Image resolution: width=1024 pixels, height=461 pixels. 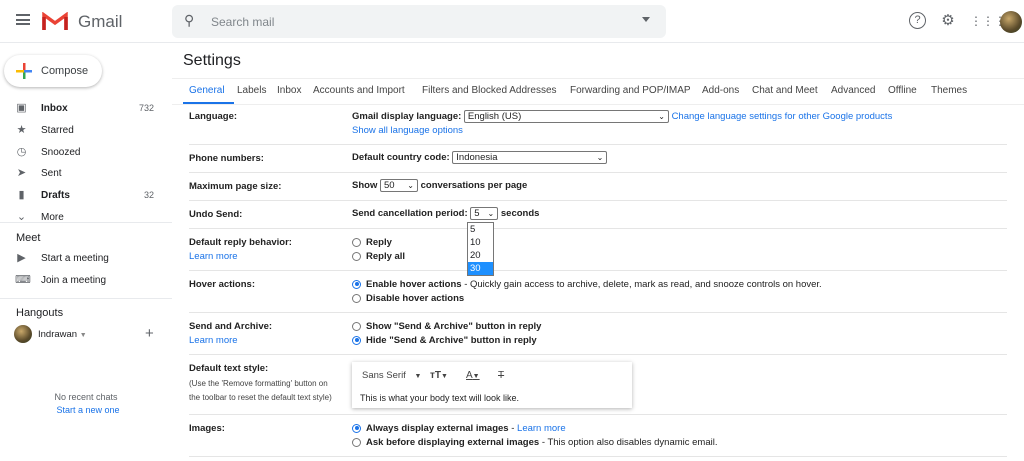 What do you see at coordinates (988, 21) in the screenshot?
I see `apps-grid-icon: ⋮⋮⋮` at bounding box center [988, 21].